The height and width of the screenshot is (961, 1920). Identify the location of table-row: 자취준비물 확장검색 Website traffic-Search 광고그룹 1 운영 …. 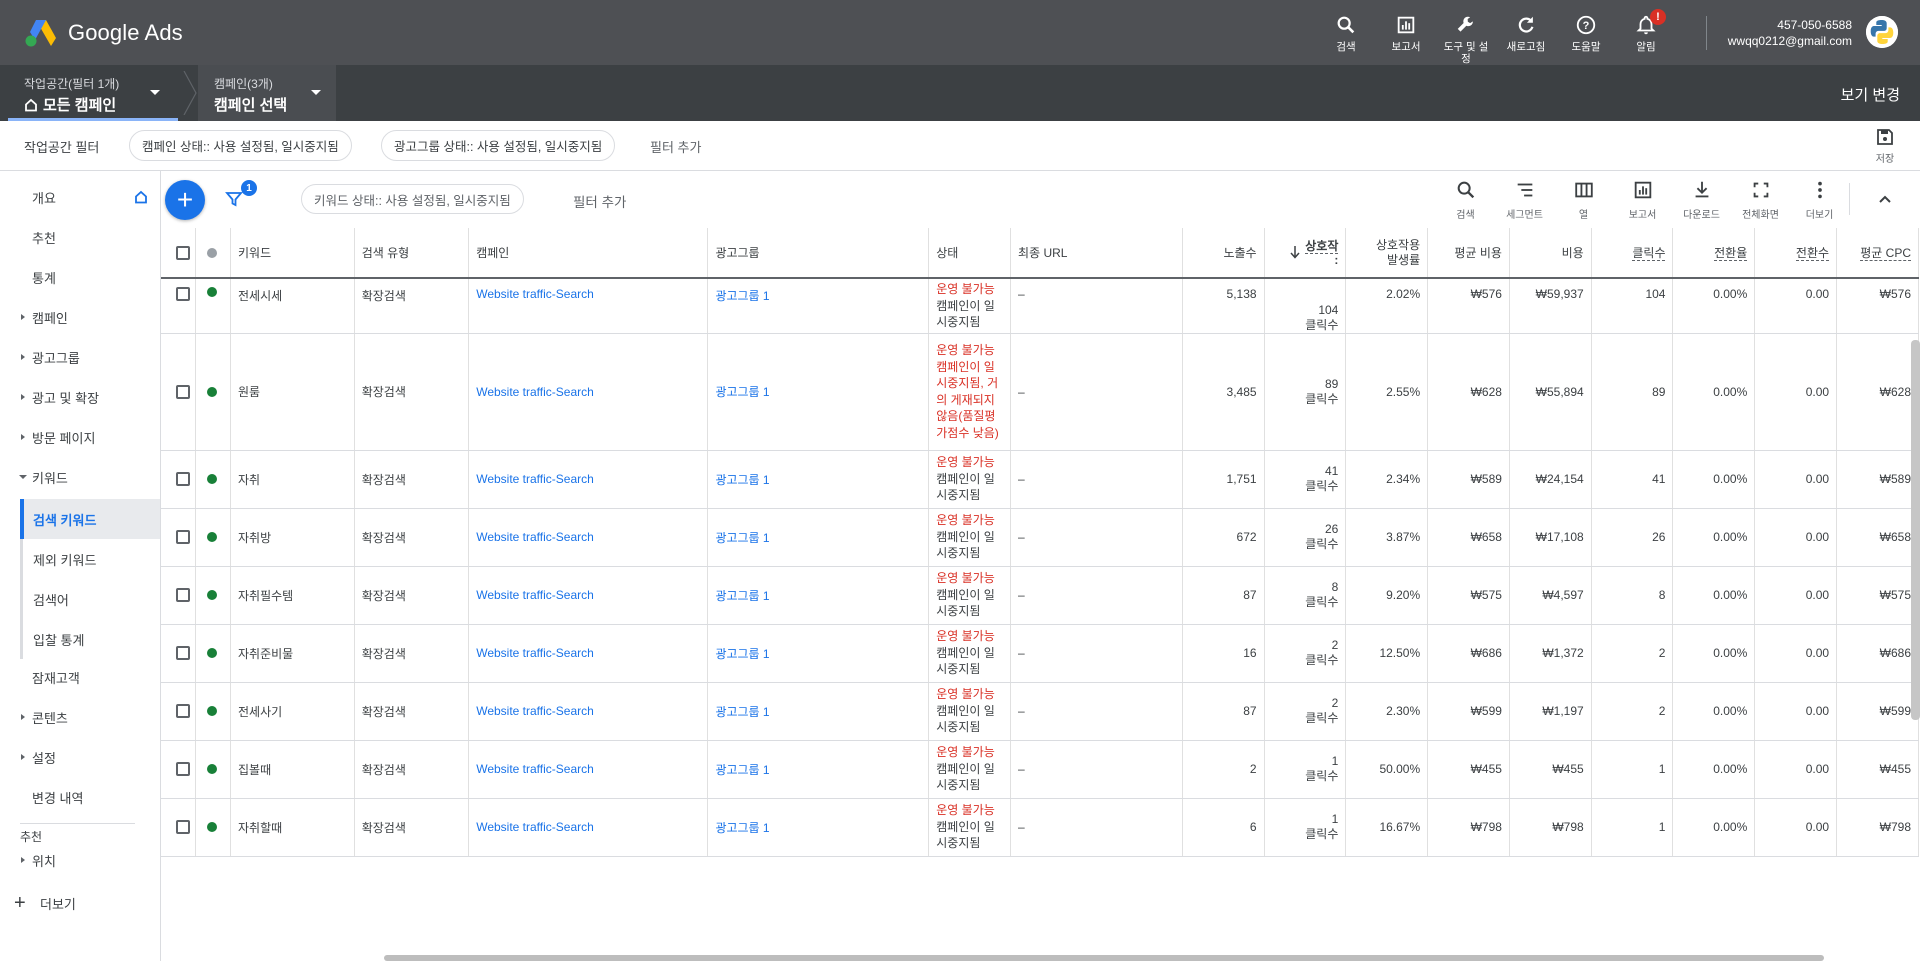
(1040, 653).